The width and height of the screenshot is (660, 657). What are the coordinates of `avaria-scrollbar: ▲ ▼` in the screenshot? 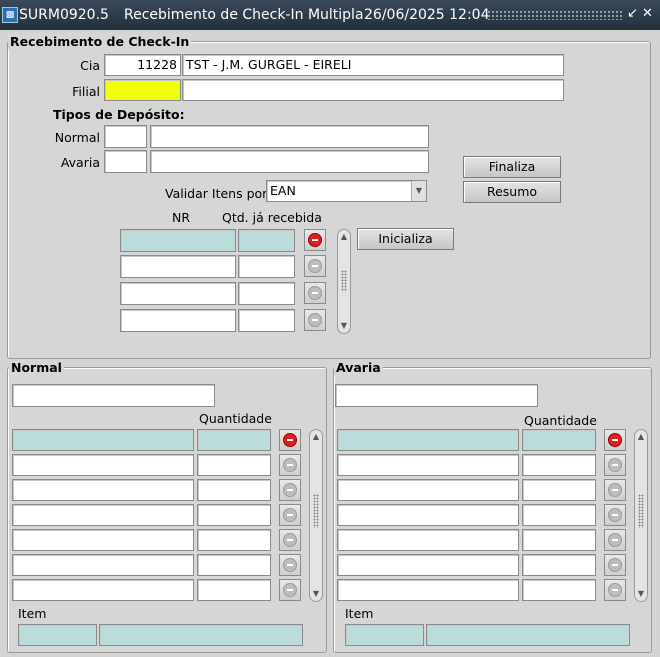 It's located at (641, 515).